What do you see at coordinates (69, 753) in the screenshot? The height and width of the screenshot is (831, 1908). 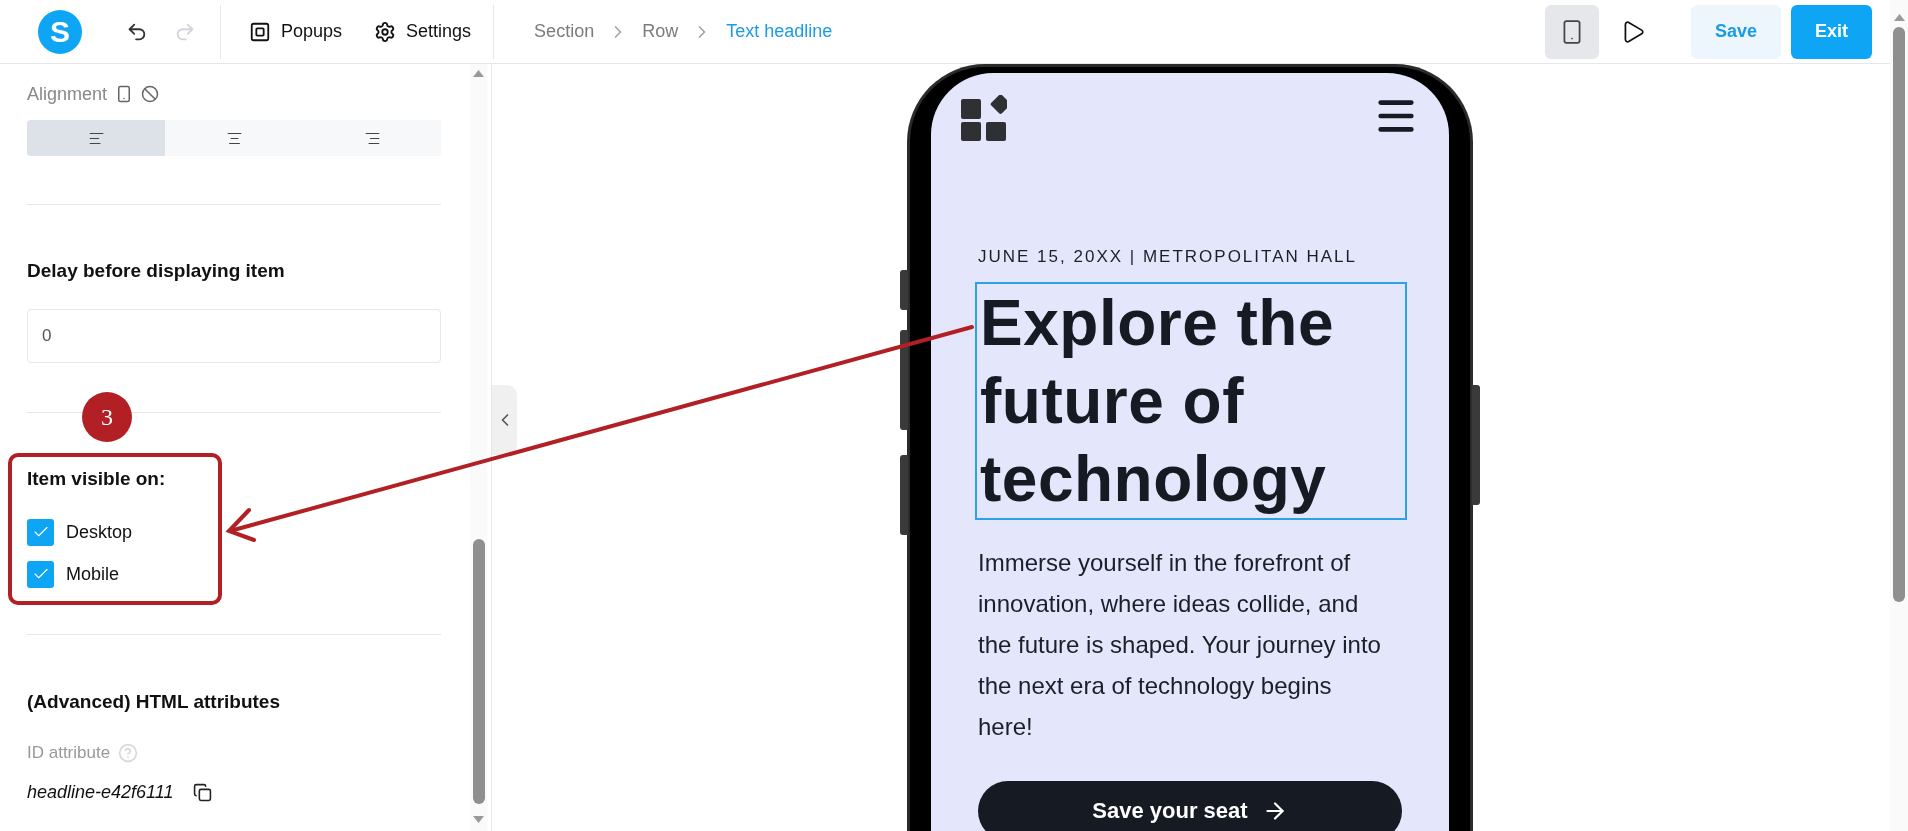 I see `id-attribute-label: ID attribute` at bounding box center [69, 753].